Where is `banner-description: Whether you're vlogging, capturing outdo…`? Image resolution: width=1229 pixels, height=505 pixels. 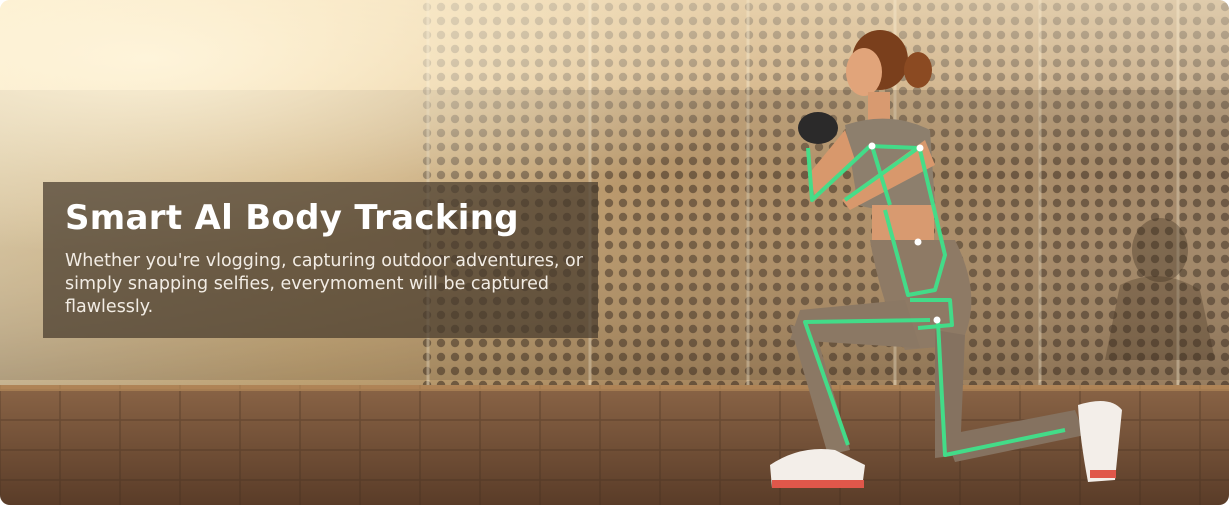 banner-description: Whether you're vlogging, capturing outdo… is located at coordinates (324, 284).